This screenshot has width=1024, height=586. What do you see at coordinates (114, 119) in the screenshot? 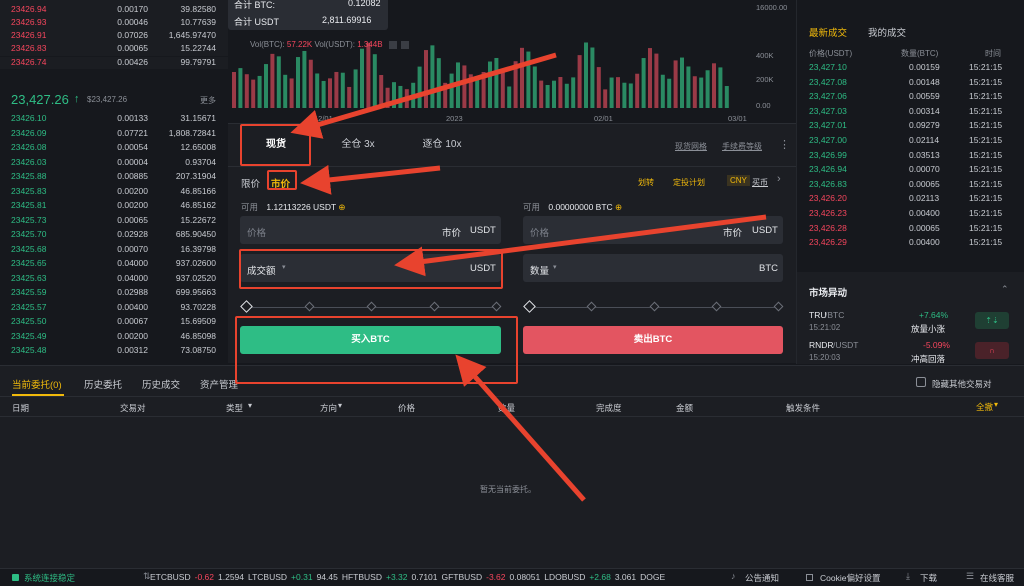
I see `bid-row: 23426.10 0.00133 31.15671` at bounding box center [114, 119].